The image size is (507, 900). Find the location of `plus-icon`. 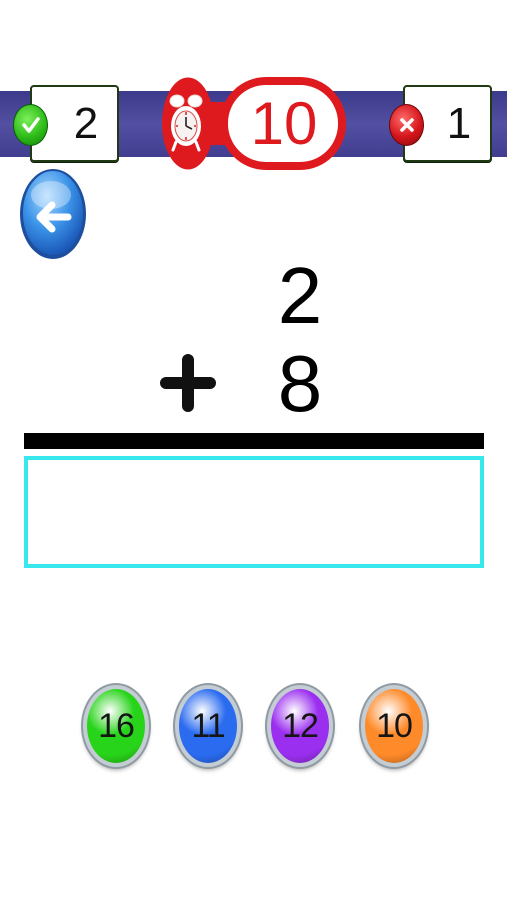

plus-icon is located at coordinates (188, 383).